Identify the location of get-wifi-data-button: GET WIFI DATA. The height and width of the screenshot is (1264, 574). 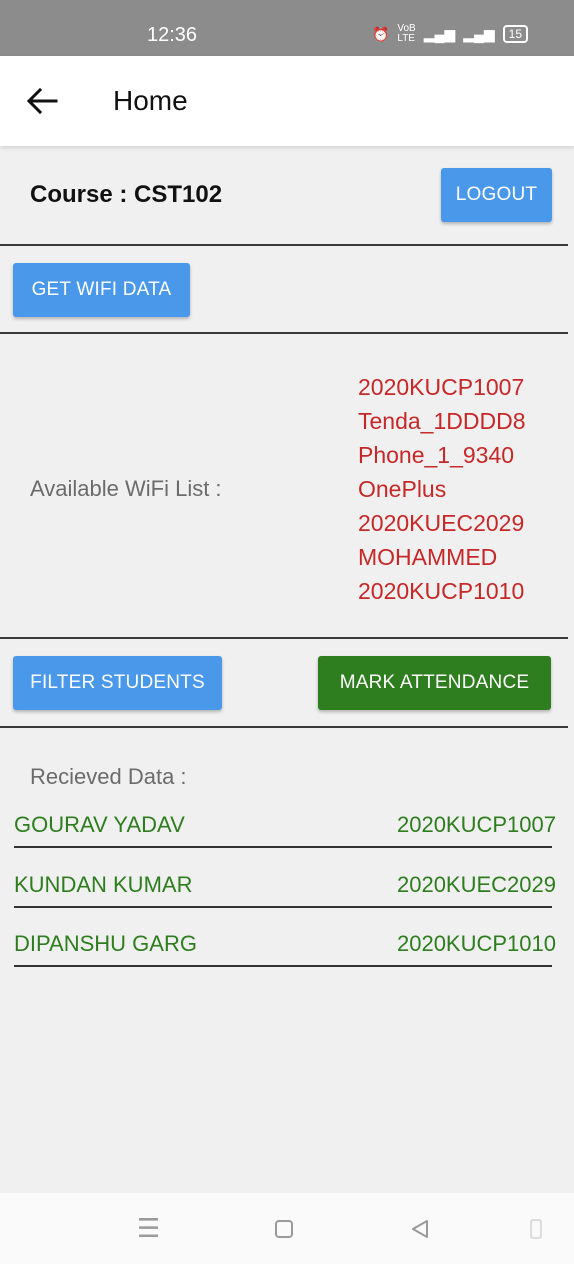
(101, 290).